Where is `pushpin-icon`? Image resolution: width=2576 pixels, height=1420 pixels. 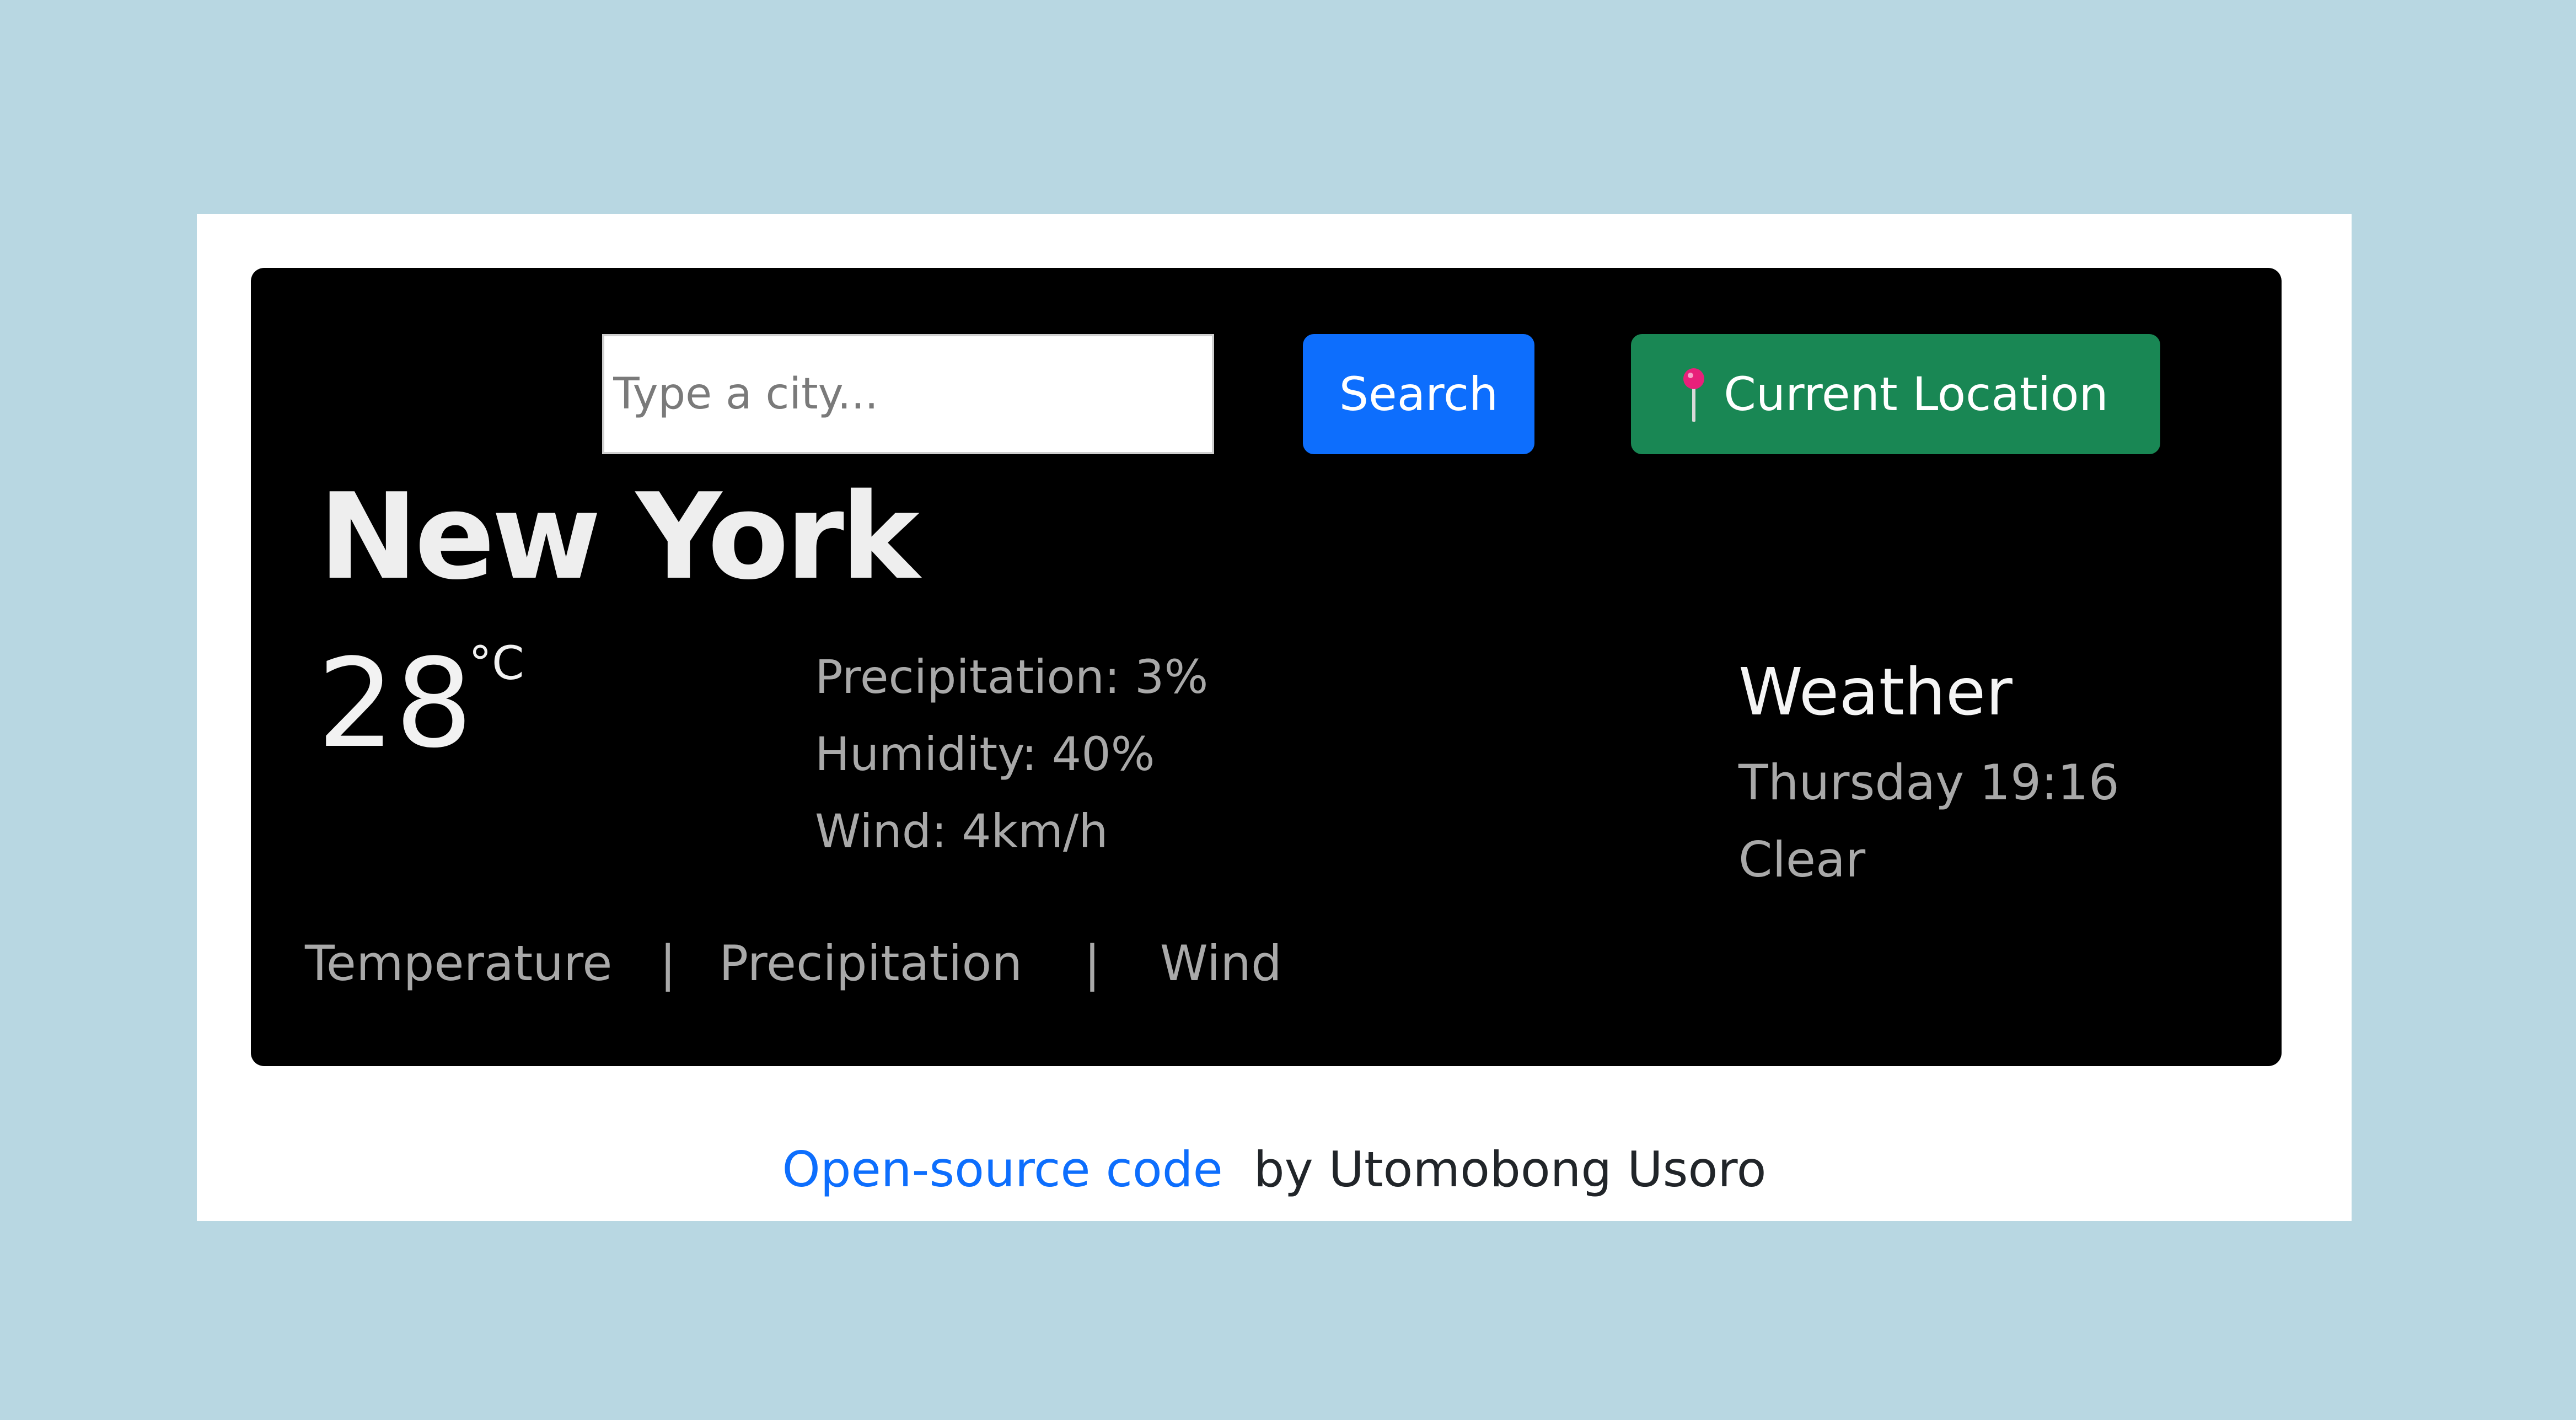
pushpin-icon is located at coordinates (1694, 394).